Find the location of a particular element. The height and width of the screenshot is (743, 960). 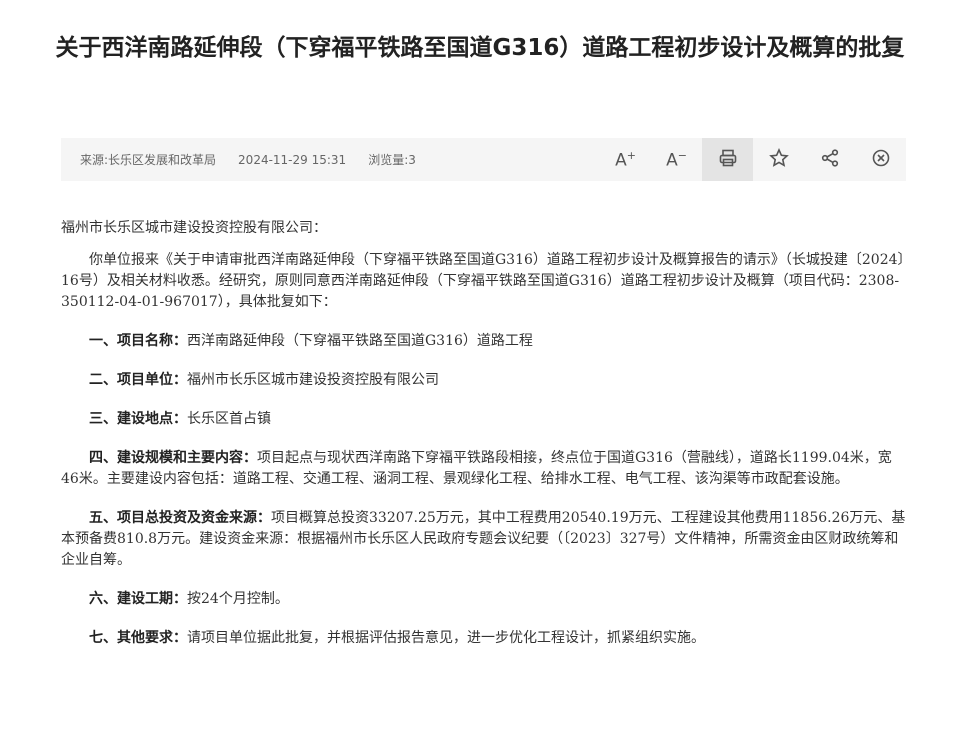

decrease-font-button: A− is located at coordinates (676, 159).